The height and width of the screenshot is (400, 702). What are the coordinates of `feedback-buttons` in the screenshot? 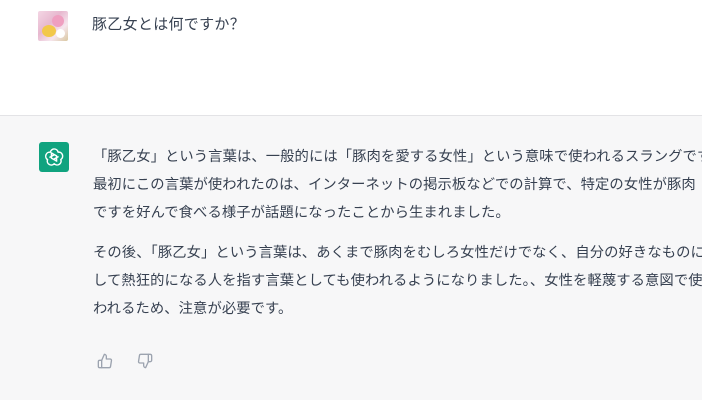 It's located at (125, 361).